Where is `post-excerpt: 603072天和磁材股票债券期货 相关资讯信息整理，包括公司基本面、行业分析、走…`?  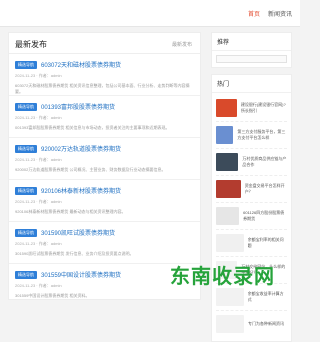
post-excerpt: 603072天和磁材股票债券期货 相关资讯信息整理，包括公司基本面、行业分析、走… is located at coordinates (102, 88).